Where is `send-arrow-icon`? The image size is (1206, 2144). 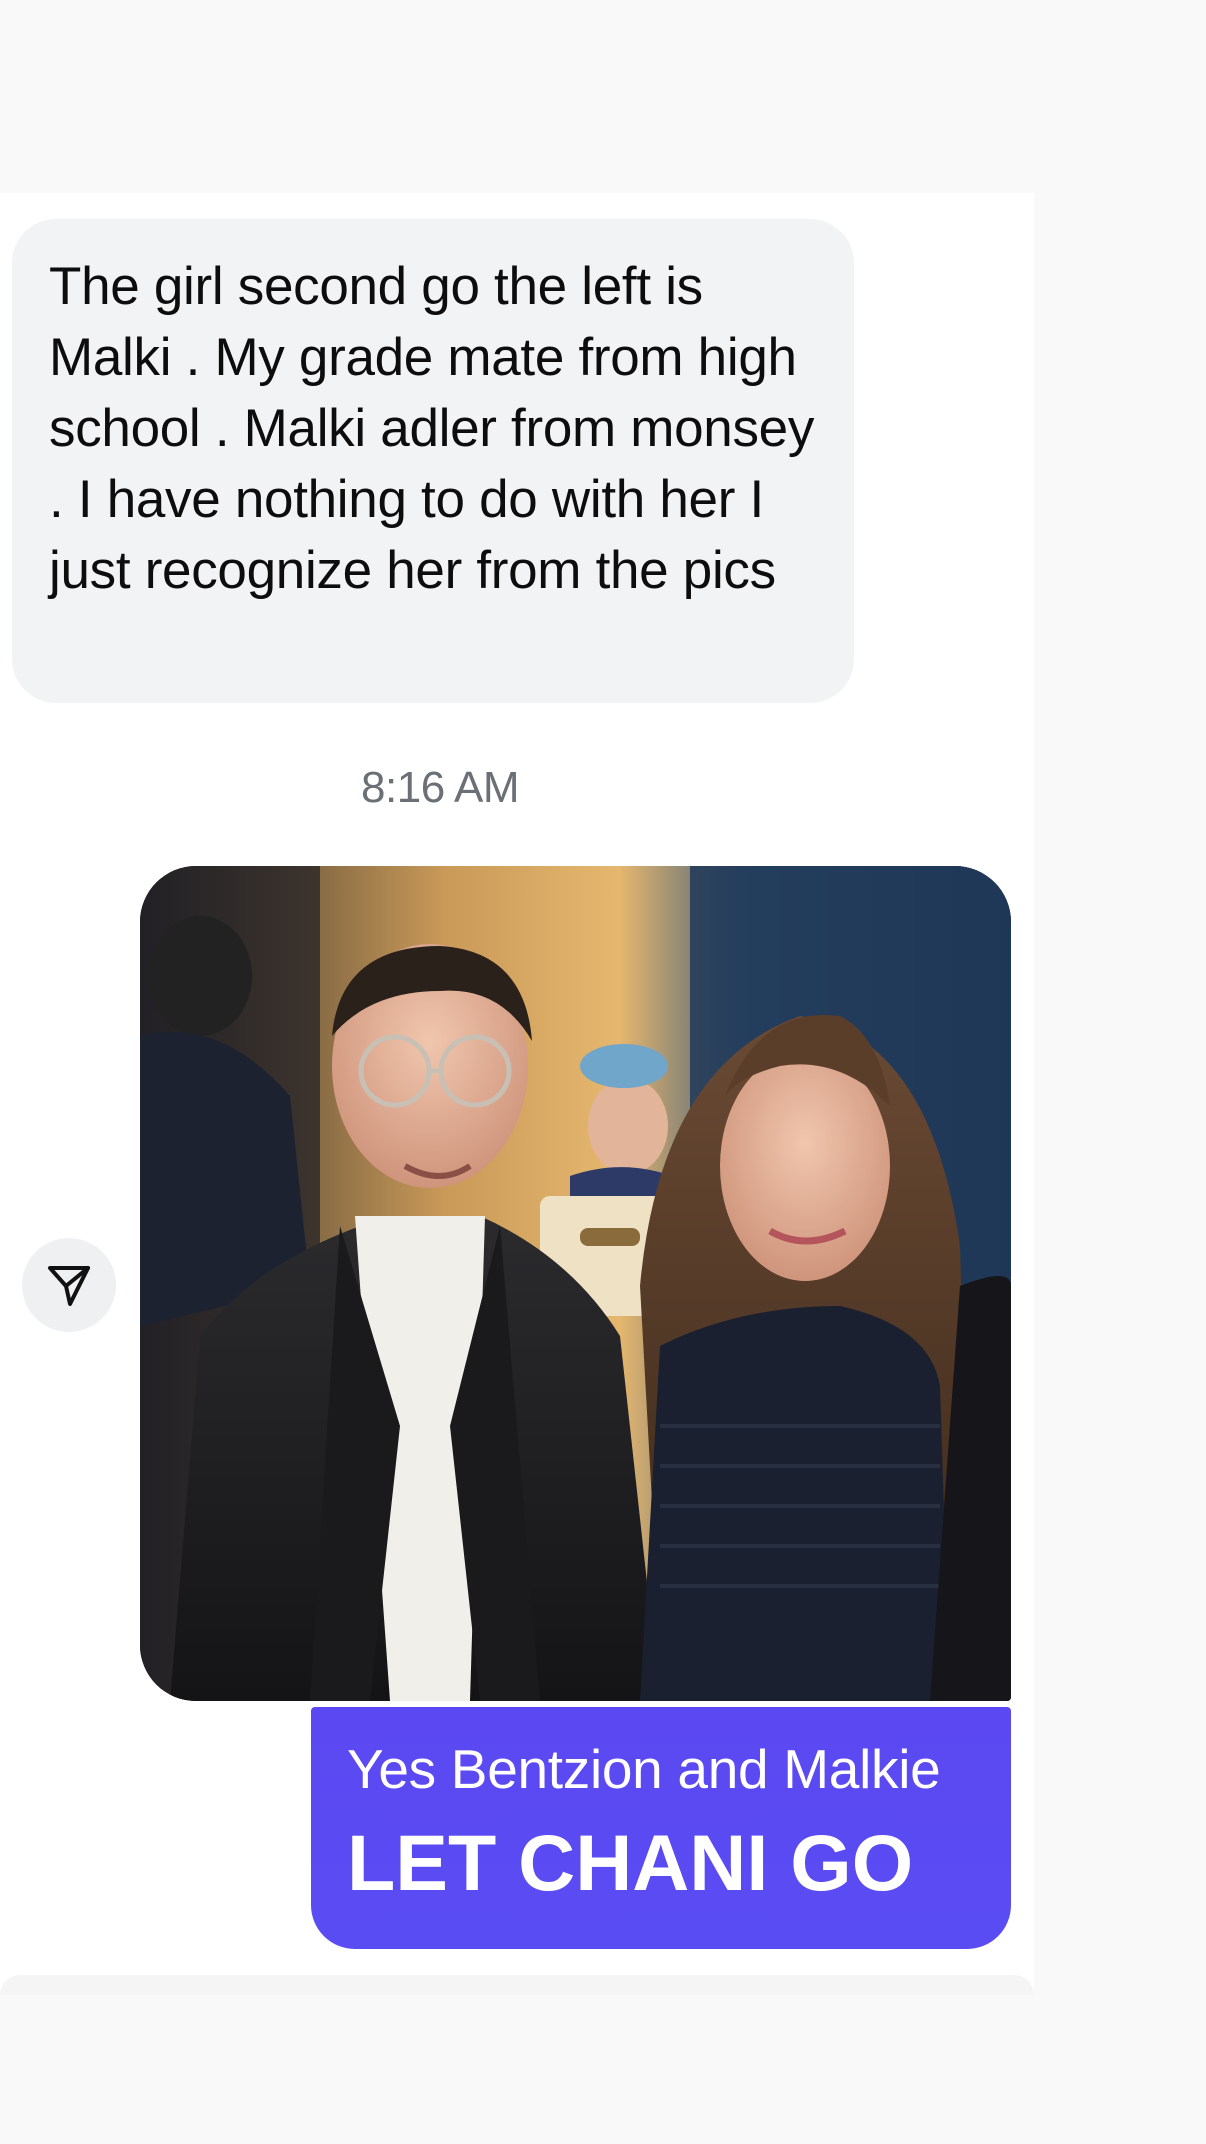 send-arrow-icon is located at coordinates (69, 1286).